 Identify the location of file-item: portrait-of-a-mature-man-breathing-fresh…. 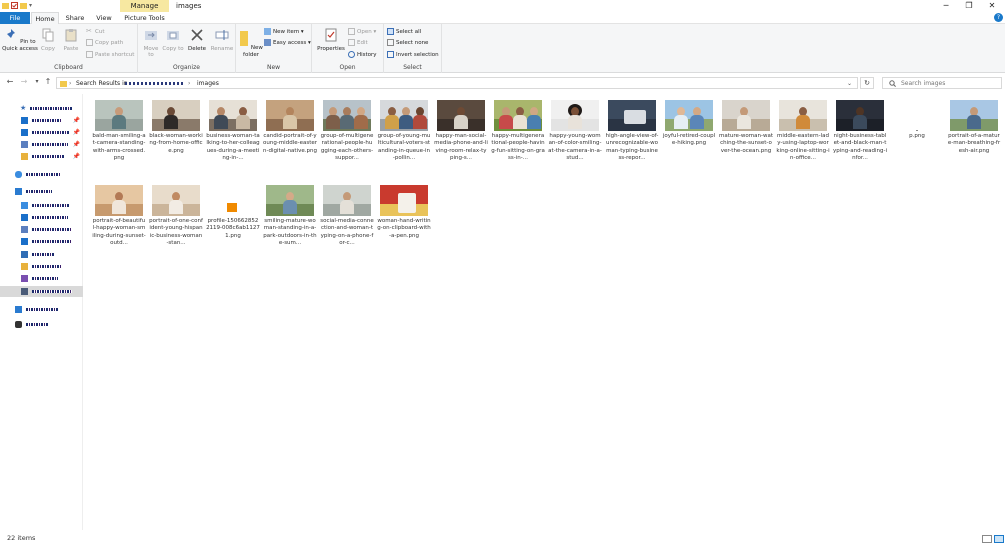
(973, 136).